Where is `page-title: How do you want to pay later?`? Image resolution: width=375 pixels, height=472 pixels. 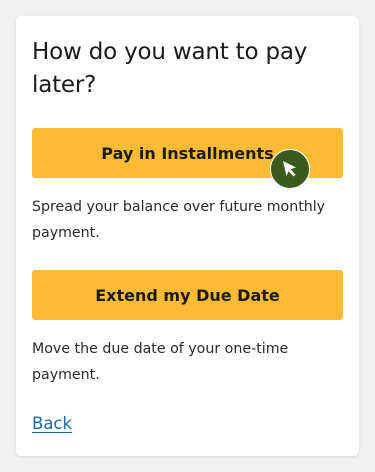 page-title: How do you want to pay later? is located at coordinates (170, 68).